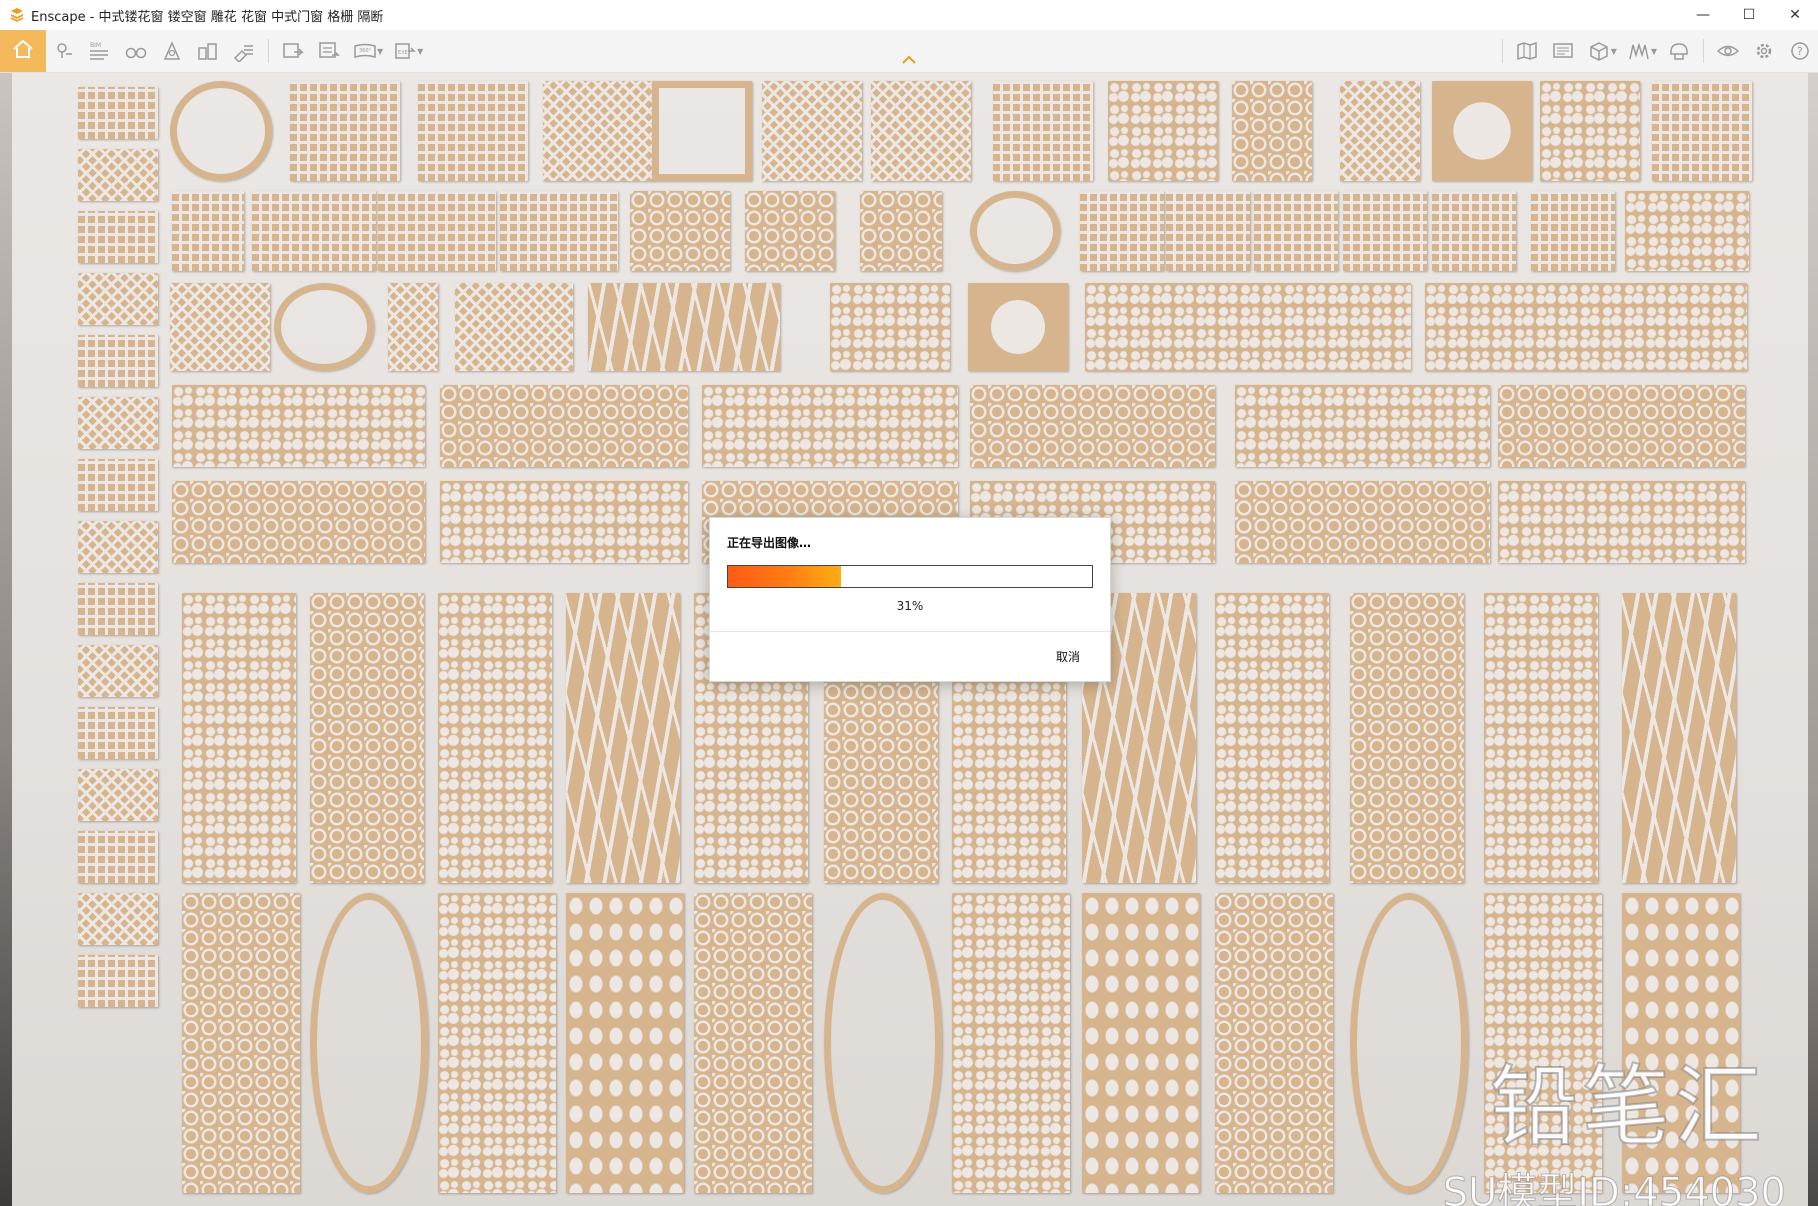  I want to click on batch-render-icon, so click(329, 51).